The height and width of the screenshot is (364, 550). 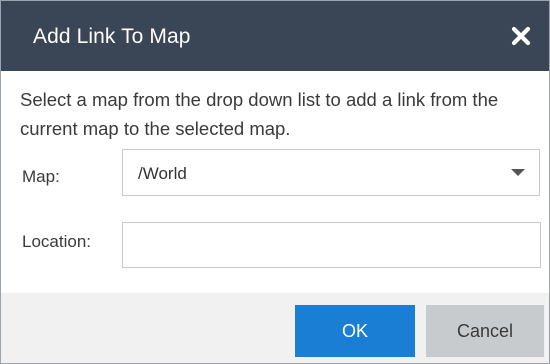 I want to click on close-icon, so click(x=521, y=36).